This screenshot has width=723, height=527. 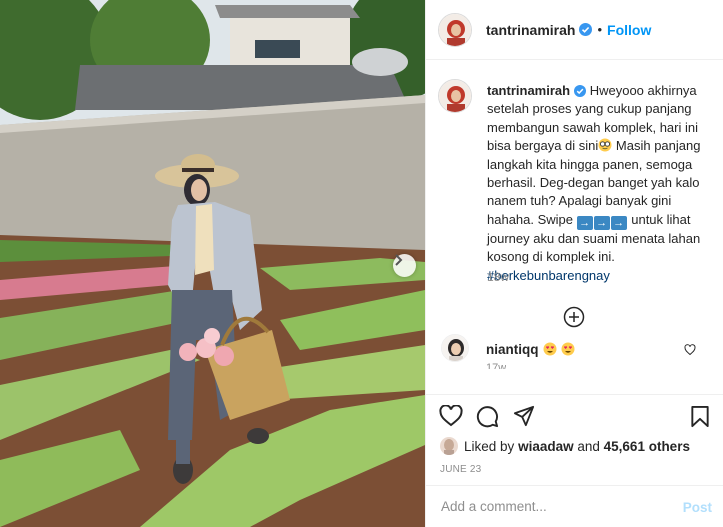 What do you see at coordinates (404, 265) in the screenshot?
I see `next-image-button` at bounding box center [404, 265].